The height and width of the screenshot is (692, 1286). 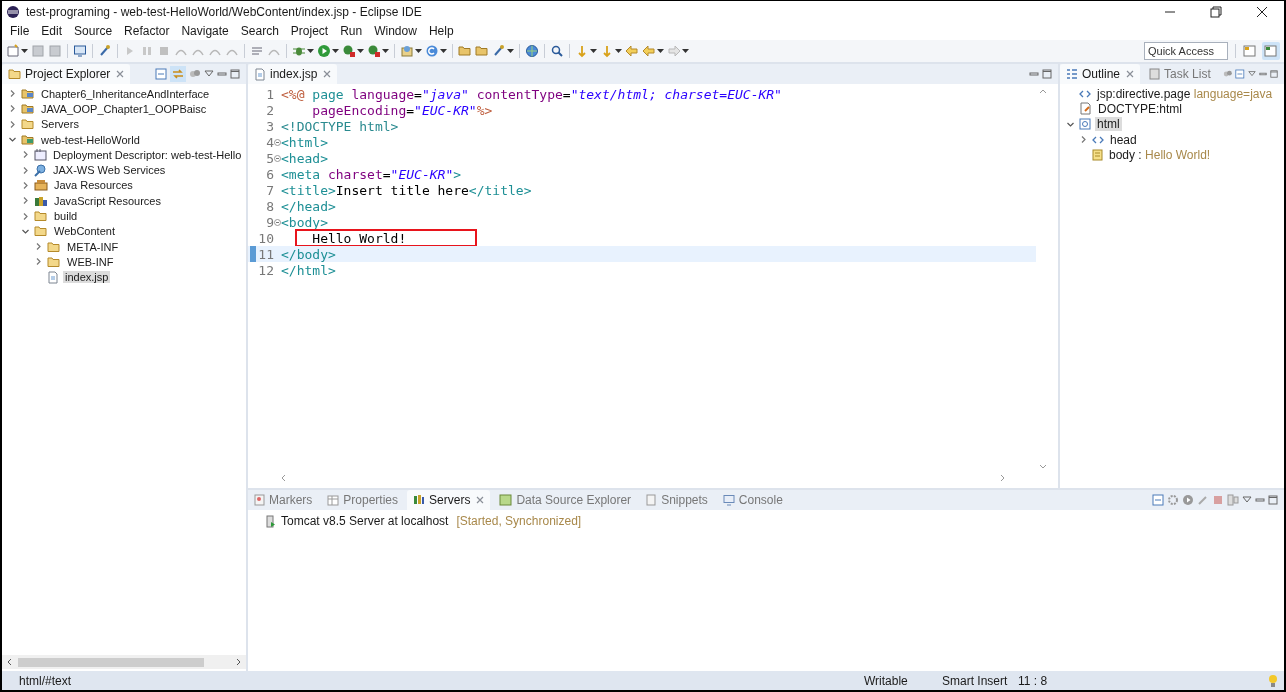 What do you see at coordinates (351, 31) in the screenshot?
I see `menu-item: Run` at bounding box center [351, 31].